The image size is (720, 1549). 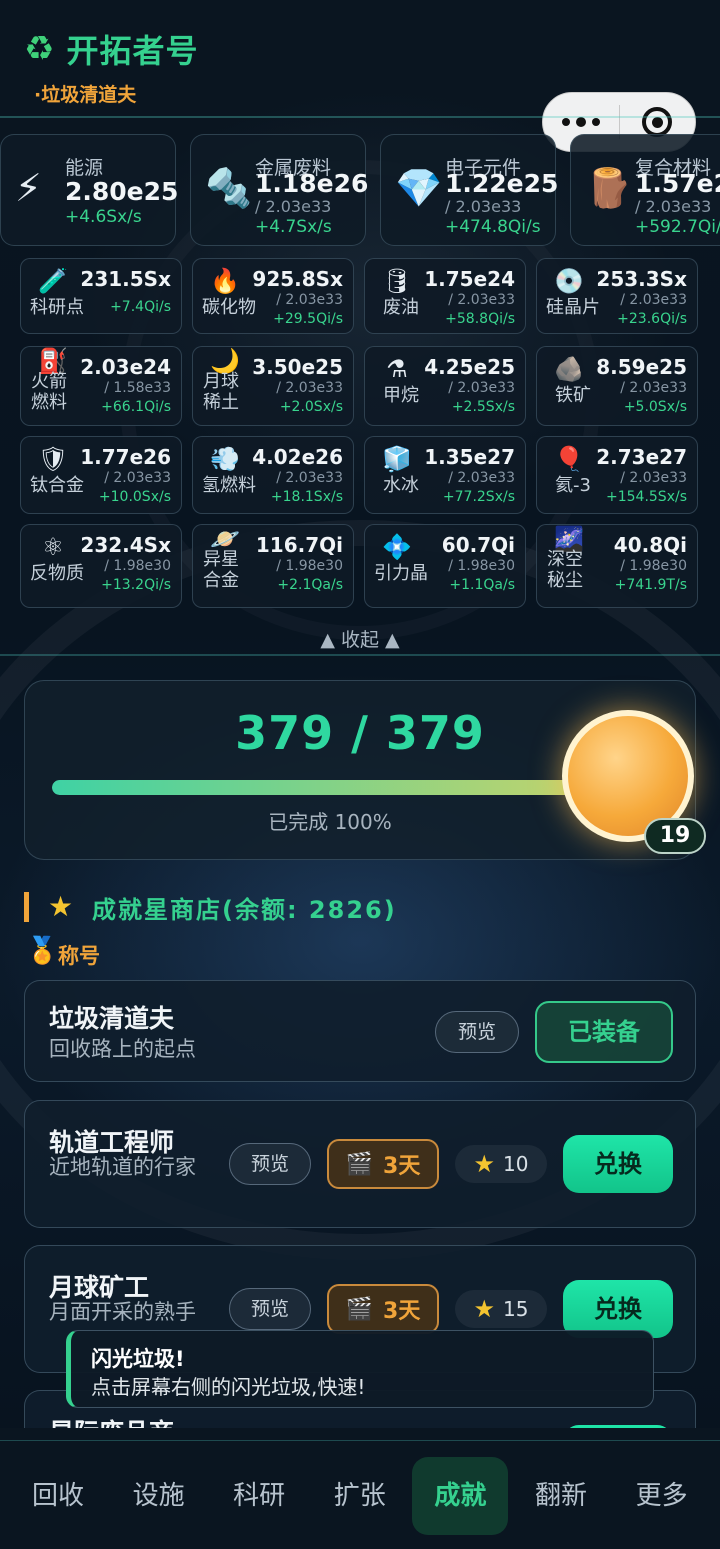 What do you see at coordinates (125, 367) in the screenshot?
I see `resource-value: 2.03e24` at bounding box center [125, 367].